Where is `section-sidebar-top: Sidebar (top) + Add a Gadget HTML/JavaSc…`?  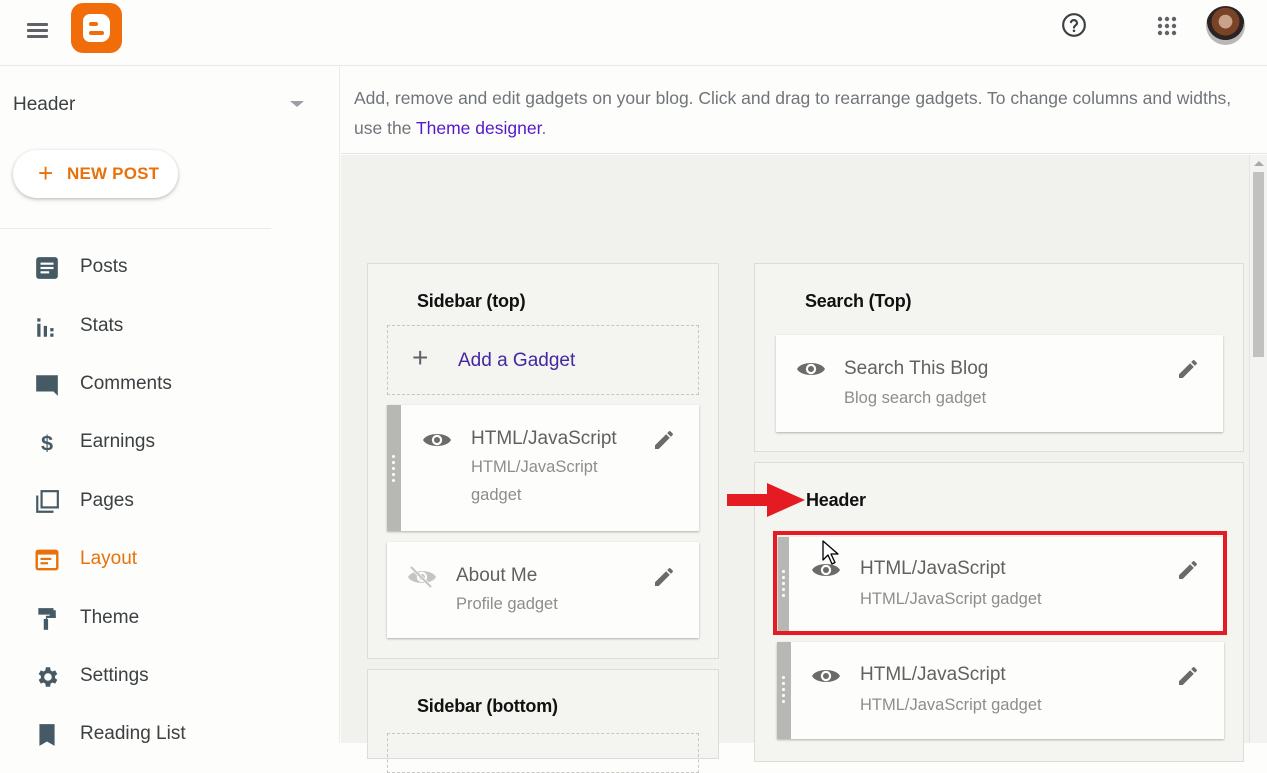 section-sidebar-top: Sidebar (top) + Add a Gadget HTML/JavaSc… is located at coordinates (543, 461).